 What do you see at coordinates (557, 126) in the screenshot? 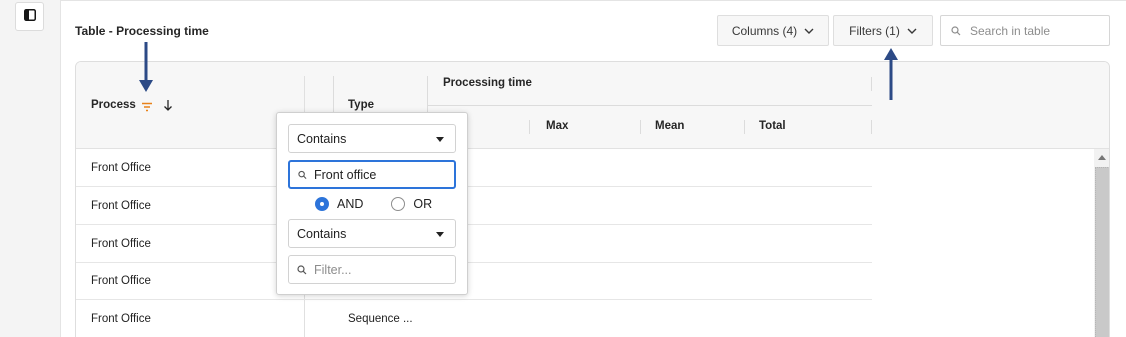
I see `header-max: Max` at bounding box center [557, 126].